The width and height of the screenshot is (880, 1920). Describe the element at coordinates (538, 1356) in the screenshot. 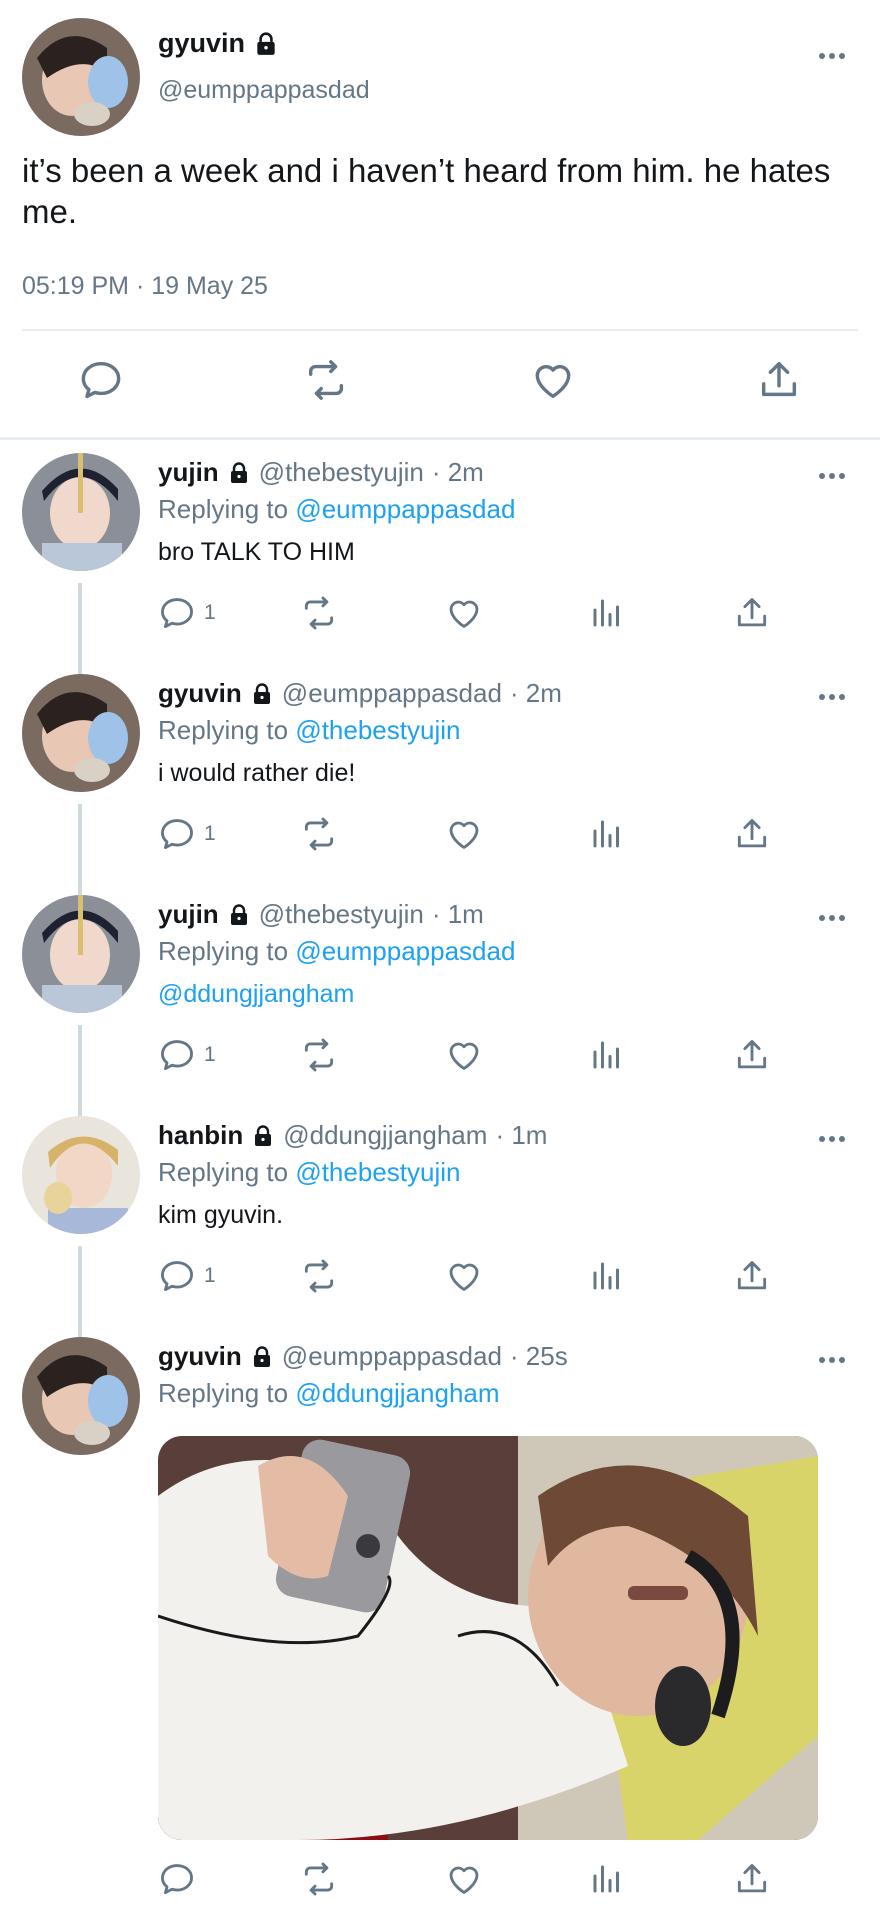

I see `reply-time: · 25s` at that location.